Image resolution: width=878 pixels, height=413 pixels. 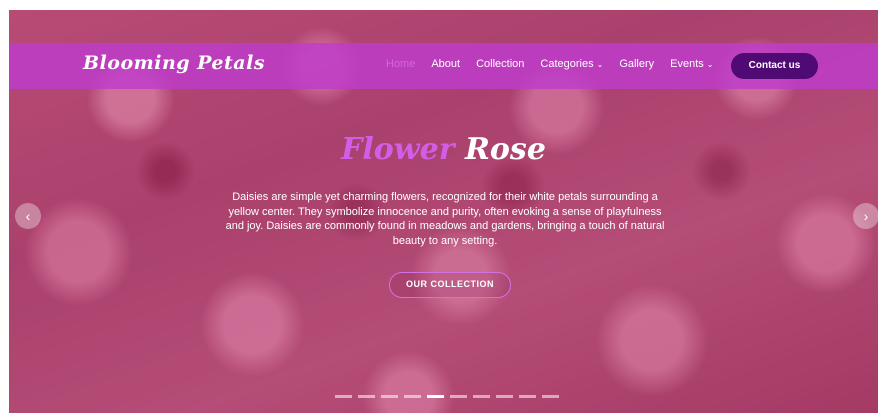 I want to click on carousel-indicators, so click(x=450, y=396).